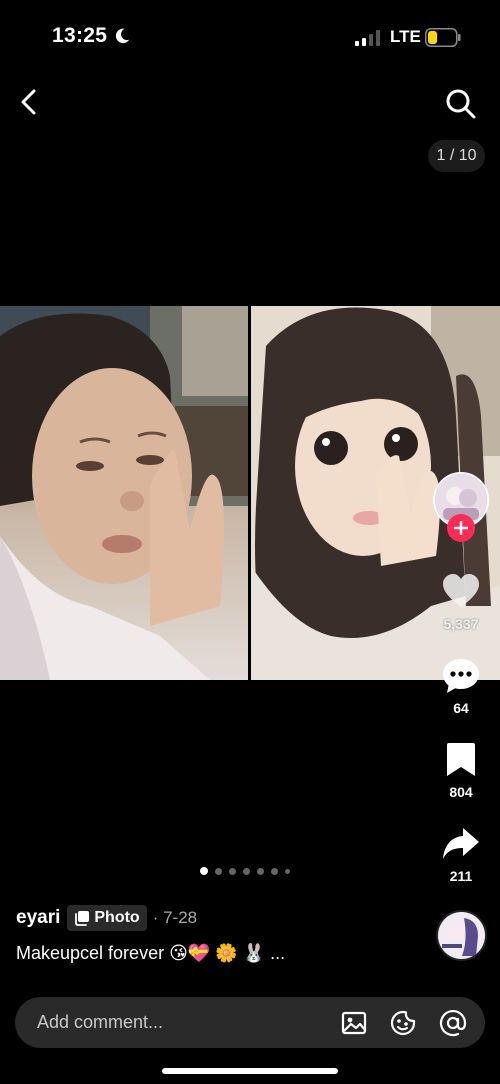  Describe the element at coordinates (461, 676) in the screenshot. I see `comment-bubble-icon` at that location.